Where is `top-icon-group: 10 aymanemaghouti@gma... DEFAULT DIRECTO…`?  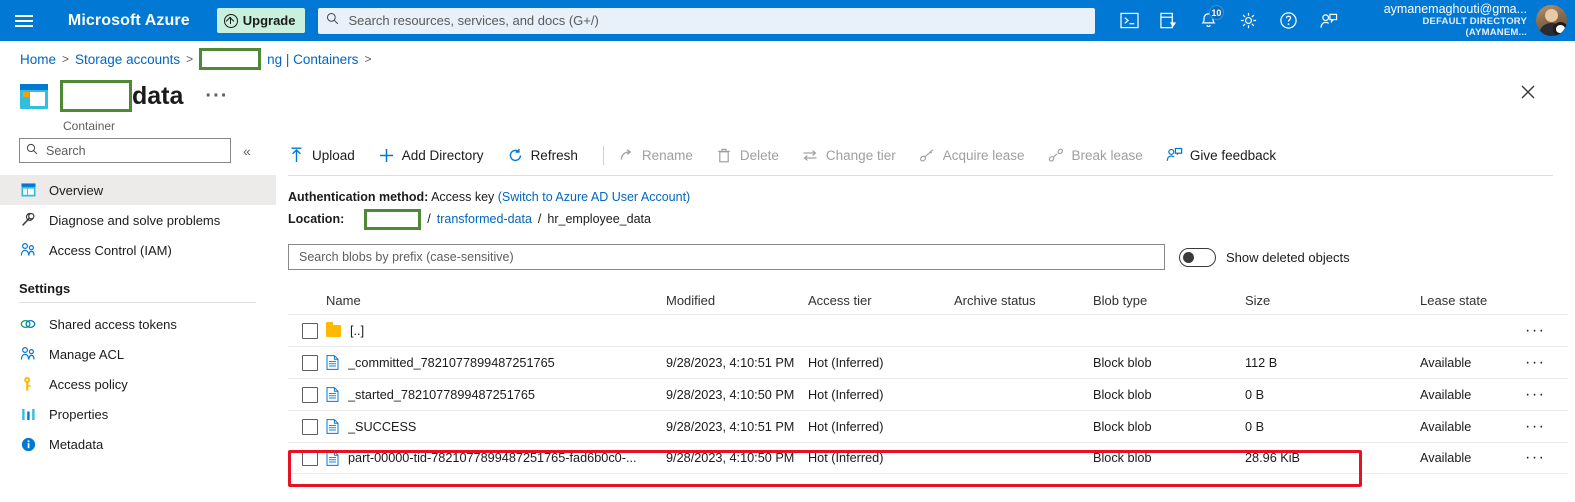 top-icon-group: 10 aymanemaghouti@gma... DEFAULT DIRECTO… is located at coordinates (1342, 20).